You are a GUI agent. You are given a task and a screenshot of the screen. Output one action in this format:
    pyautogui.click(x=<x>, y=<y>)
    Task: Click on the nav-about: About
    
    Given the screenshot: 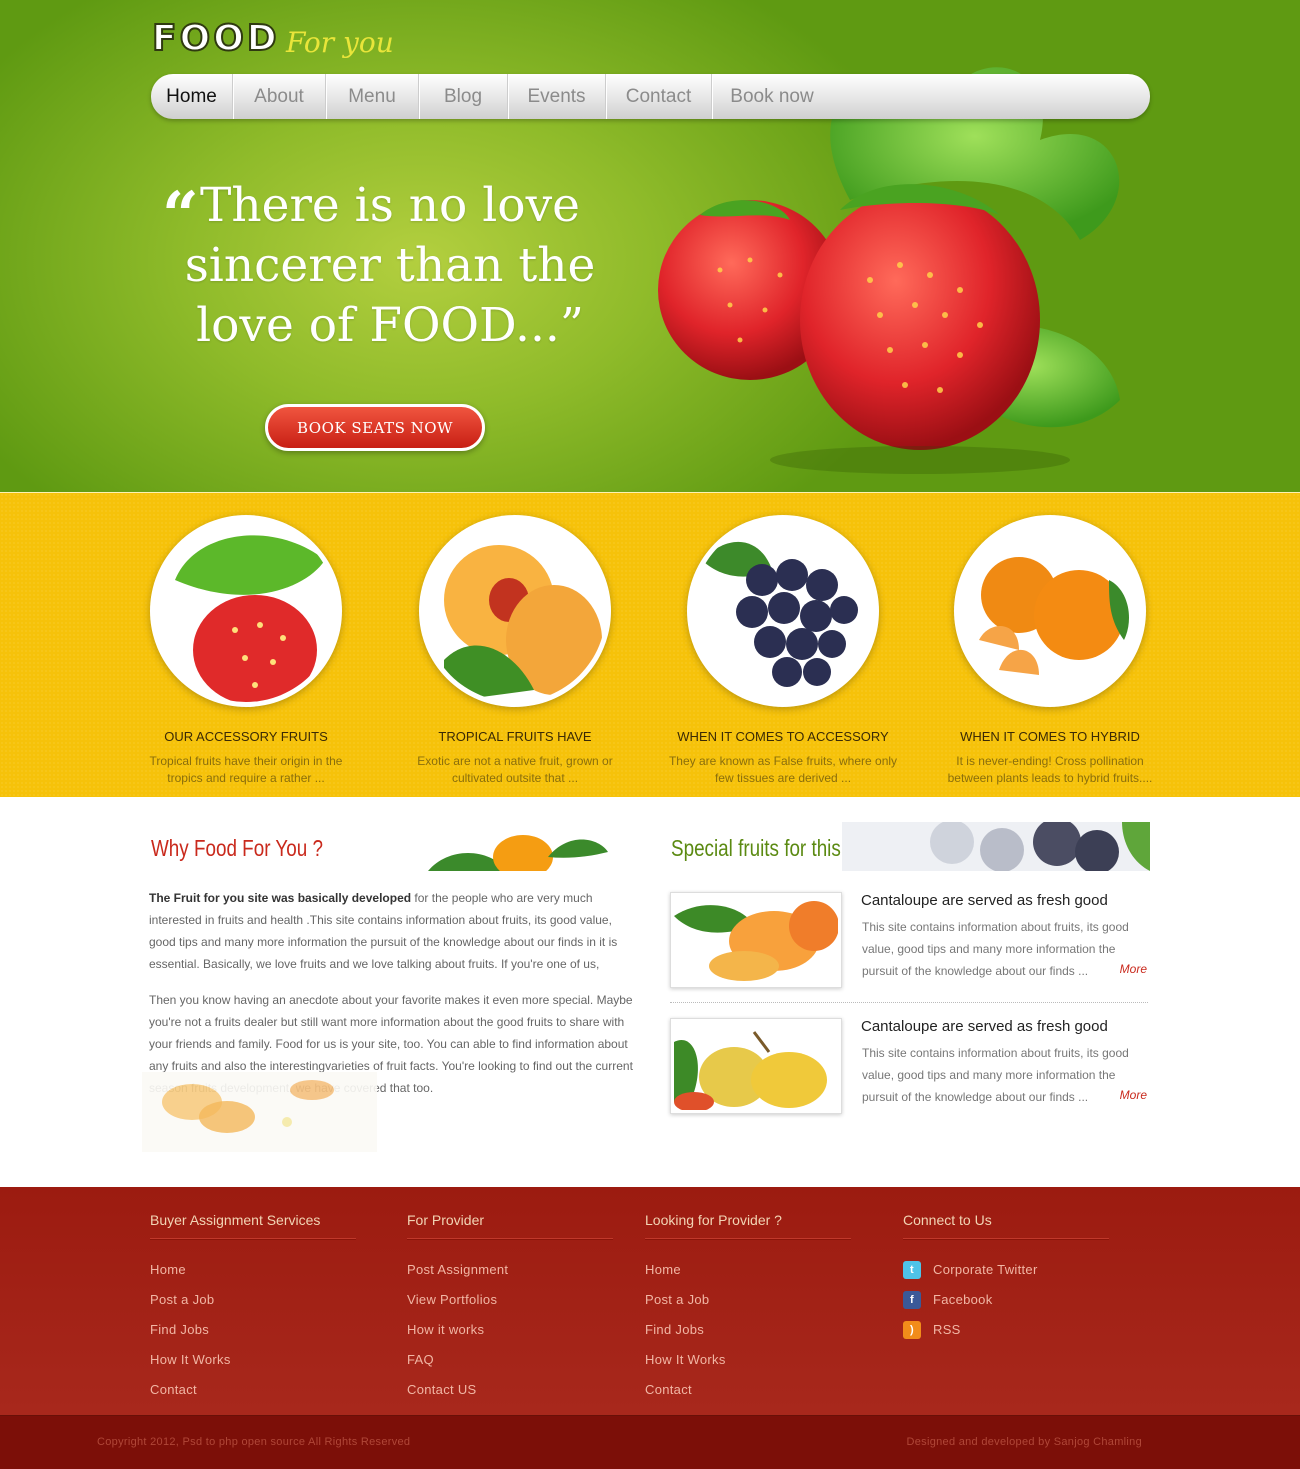 What is the action you would take?
    pyautogui.click(x=279, y=96)
    